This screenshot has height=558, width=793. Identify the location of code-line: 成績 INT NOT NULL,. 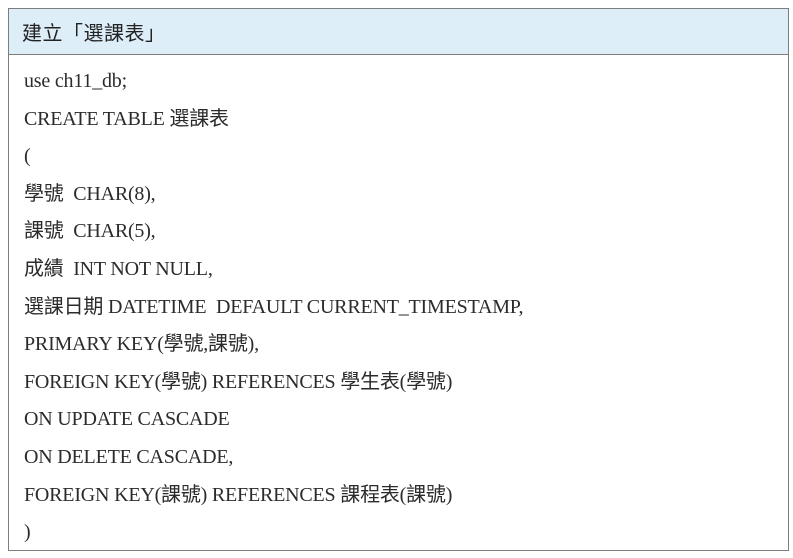
(118, 268).